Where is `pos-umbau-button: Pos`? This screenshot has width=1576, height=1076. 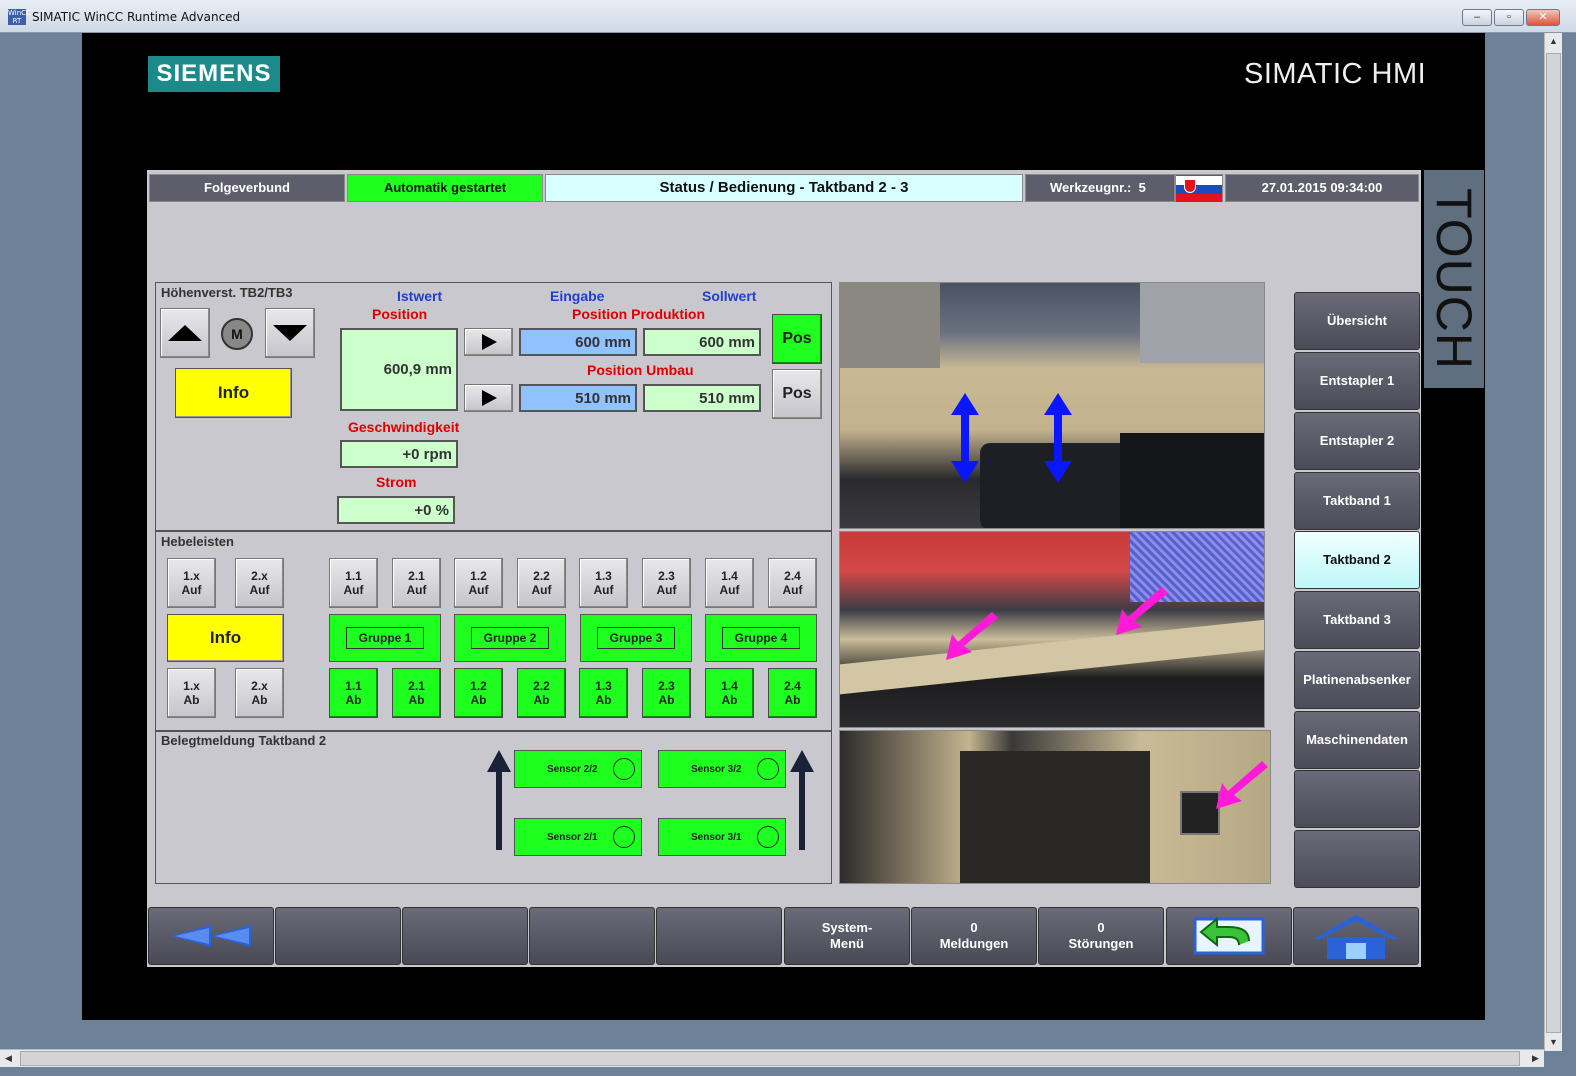
pos-umbau-button: Pos is located at coordinates (797, 394).